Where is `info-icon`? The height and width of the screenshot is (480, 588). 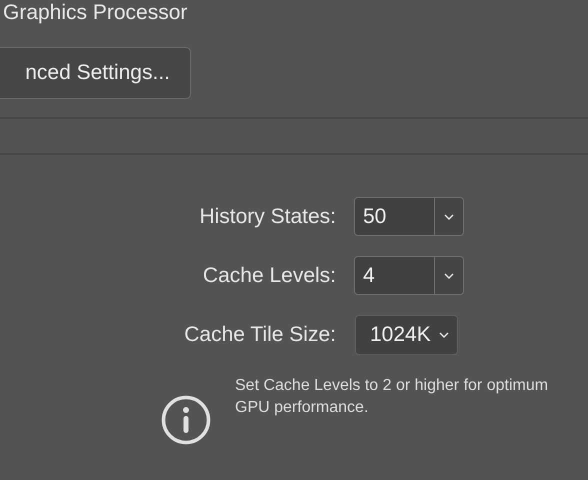
info-icon is located at coordinates (186, 420).